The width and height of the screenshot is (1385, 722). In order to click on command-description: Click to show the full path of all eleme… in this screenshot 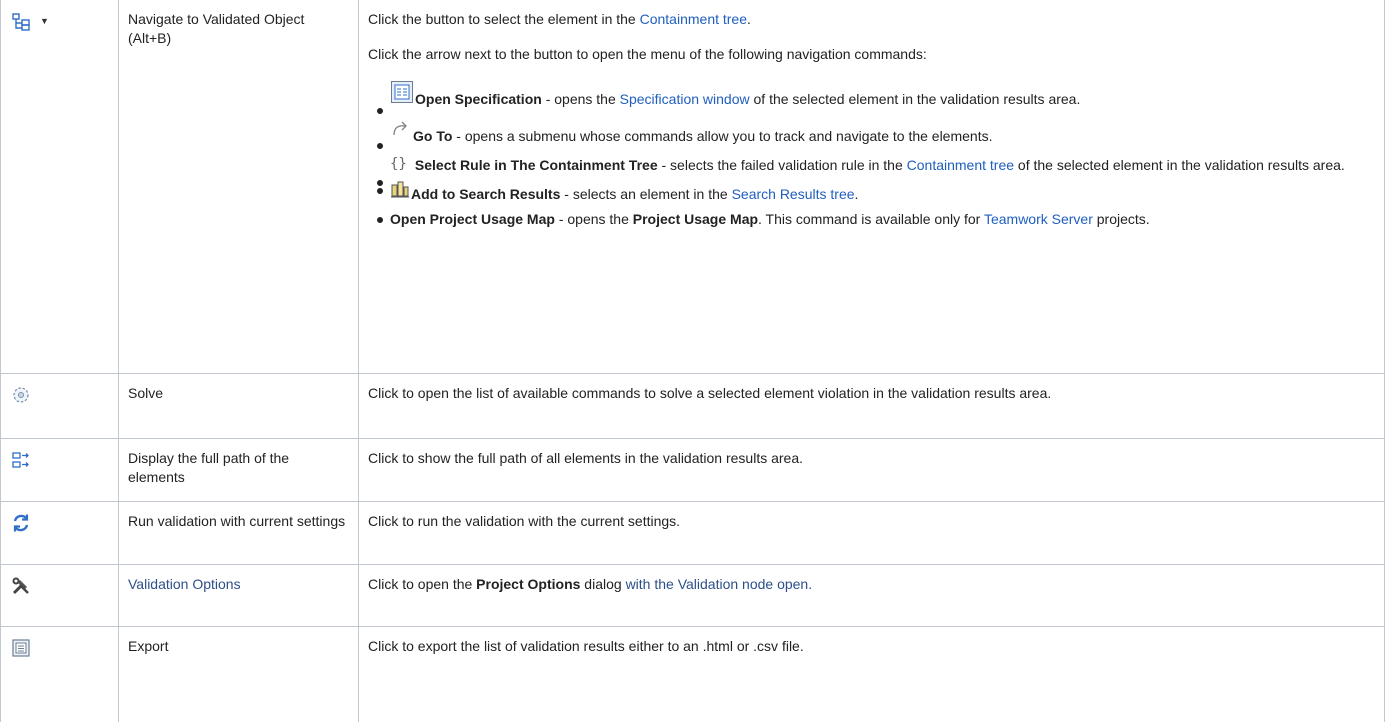, I will do `click(871, 469)`.